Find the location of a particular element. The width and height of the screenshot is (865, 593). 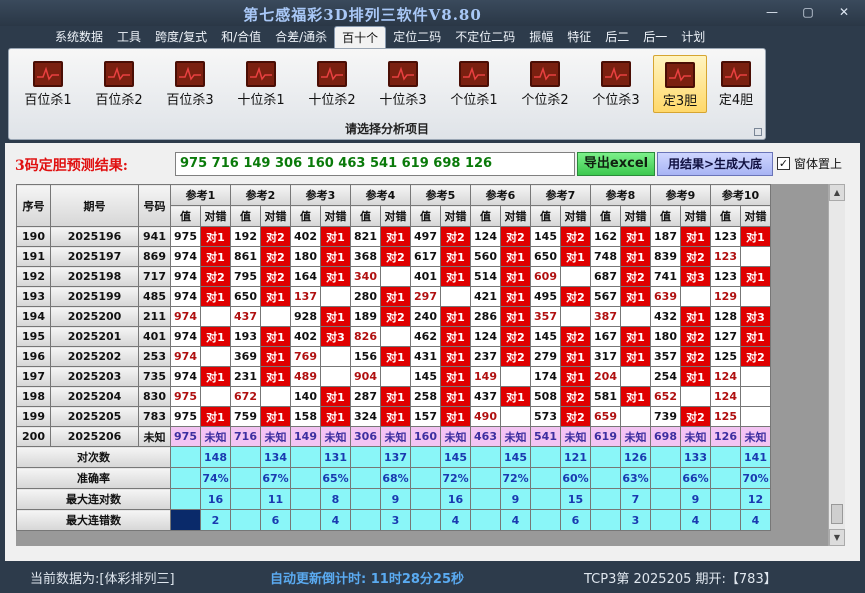

number-header: 号码 is located at coordinates (154, 205).